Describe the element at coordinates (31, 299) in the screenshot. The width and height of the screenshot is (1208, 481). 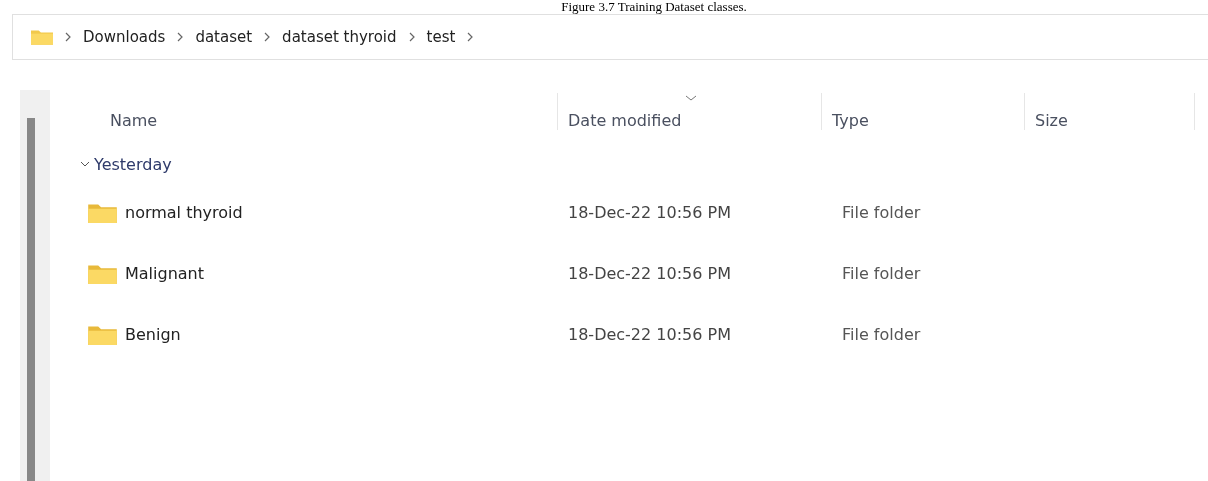
I see `scrollbar-thumb` at that location.